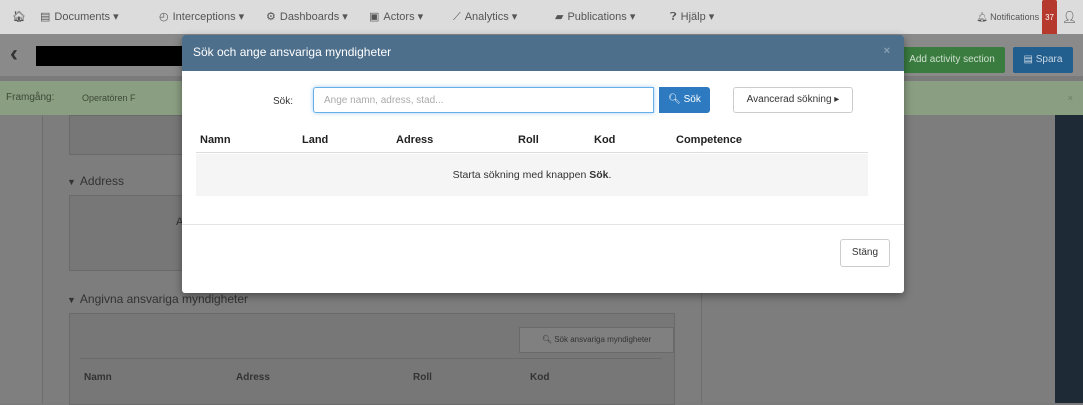 The height and width of the screenshot is (405, 1083). Describe the element at coordinates (604, 140) in the screenshot. I see `col-kod: Kod` at that location.